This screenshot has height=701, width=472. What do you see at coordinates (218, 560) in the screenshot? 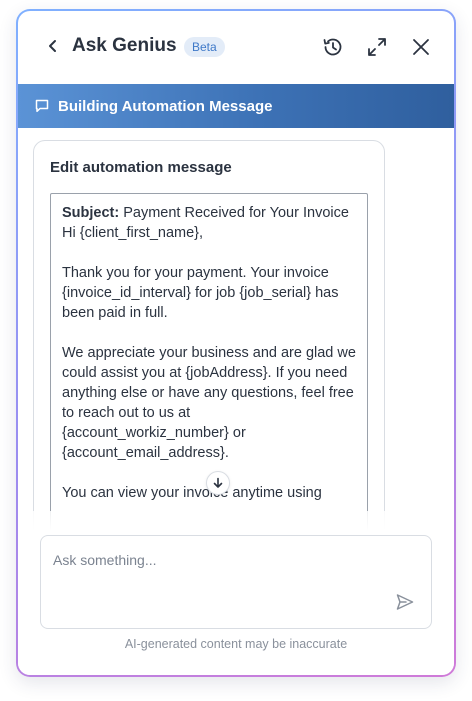
I see `ask-input` at bounding box center [218, 560].